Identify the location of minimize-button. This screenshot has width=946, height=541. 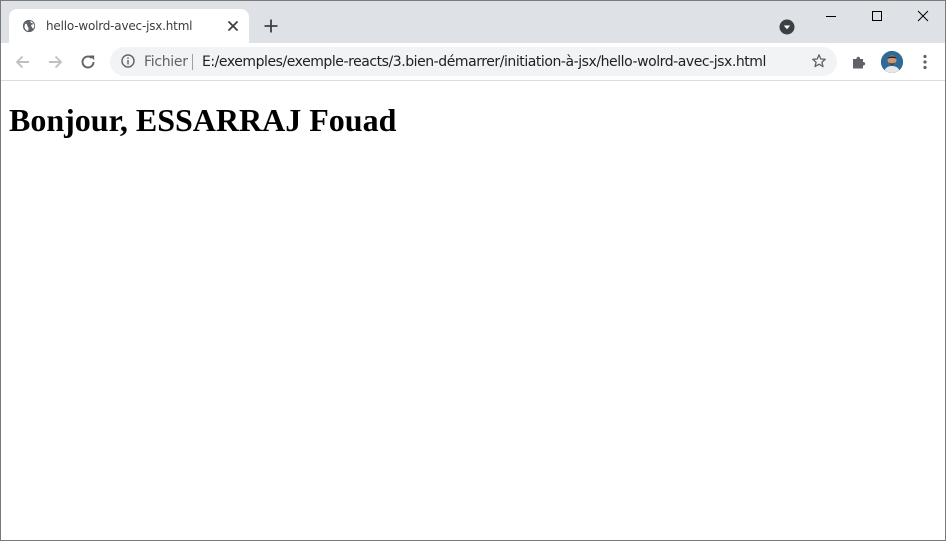
(831, 16).